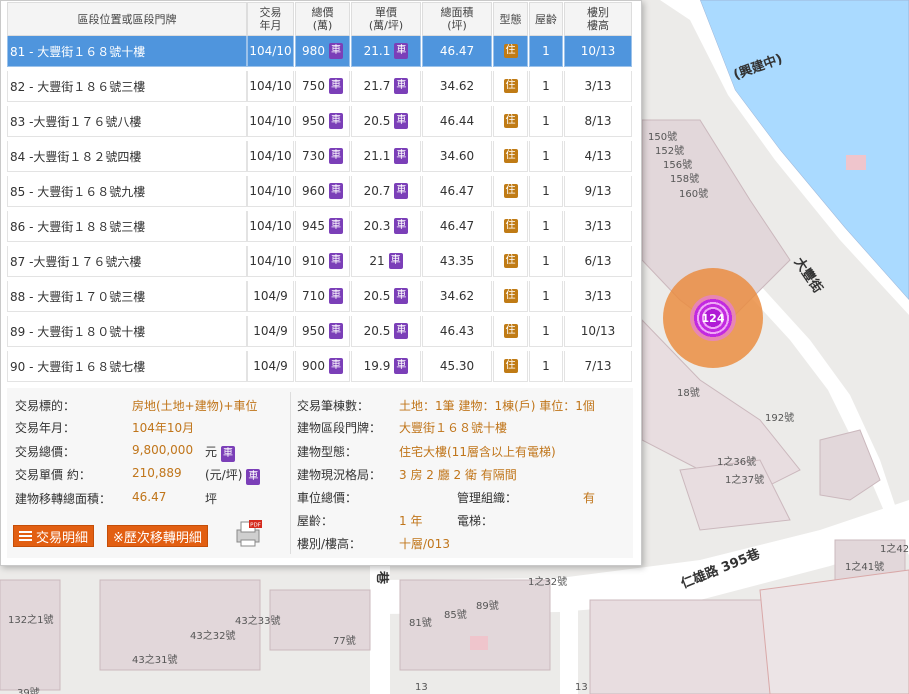  Describe the element at coordinates (598, 366) in the screenshot. I see `cell-floor: 7/13` at that location.